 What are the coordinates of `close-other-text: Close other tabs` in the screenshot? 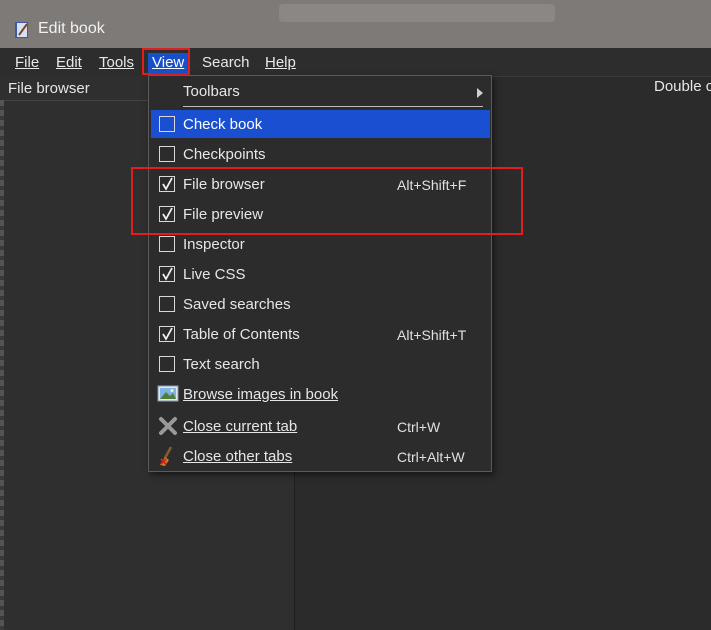 It's located at (238, 456).